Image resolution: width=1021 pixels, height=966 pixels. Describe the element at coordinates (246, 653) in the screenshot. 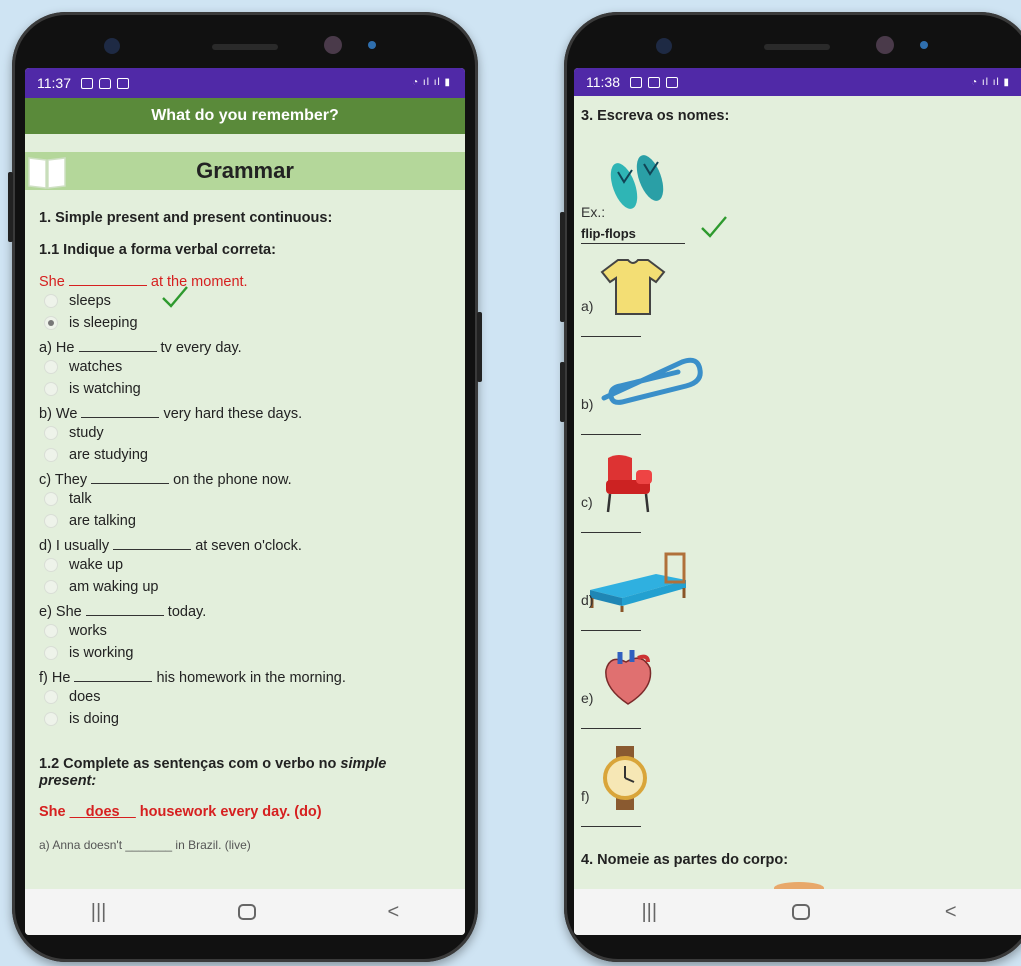

I see `option-row: is working` at that location.